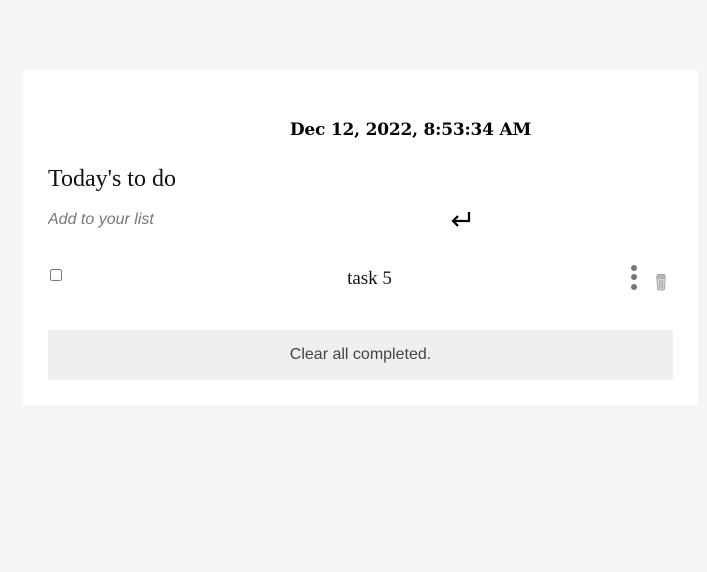  I want to click on task-delete-button, so click(661, 282).